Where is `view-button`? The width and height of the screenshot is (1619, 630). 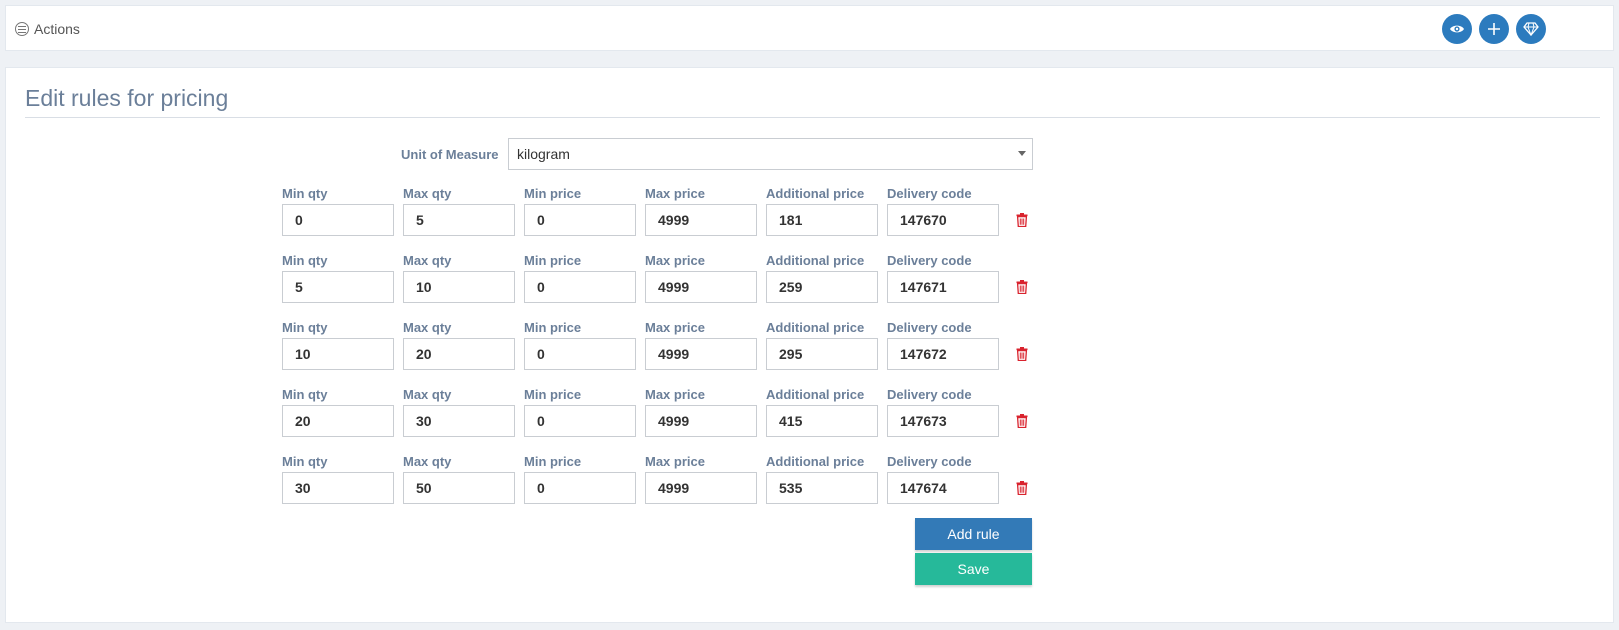
view-button is located at coordinates (1457, 29).